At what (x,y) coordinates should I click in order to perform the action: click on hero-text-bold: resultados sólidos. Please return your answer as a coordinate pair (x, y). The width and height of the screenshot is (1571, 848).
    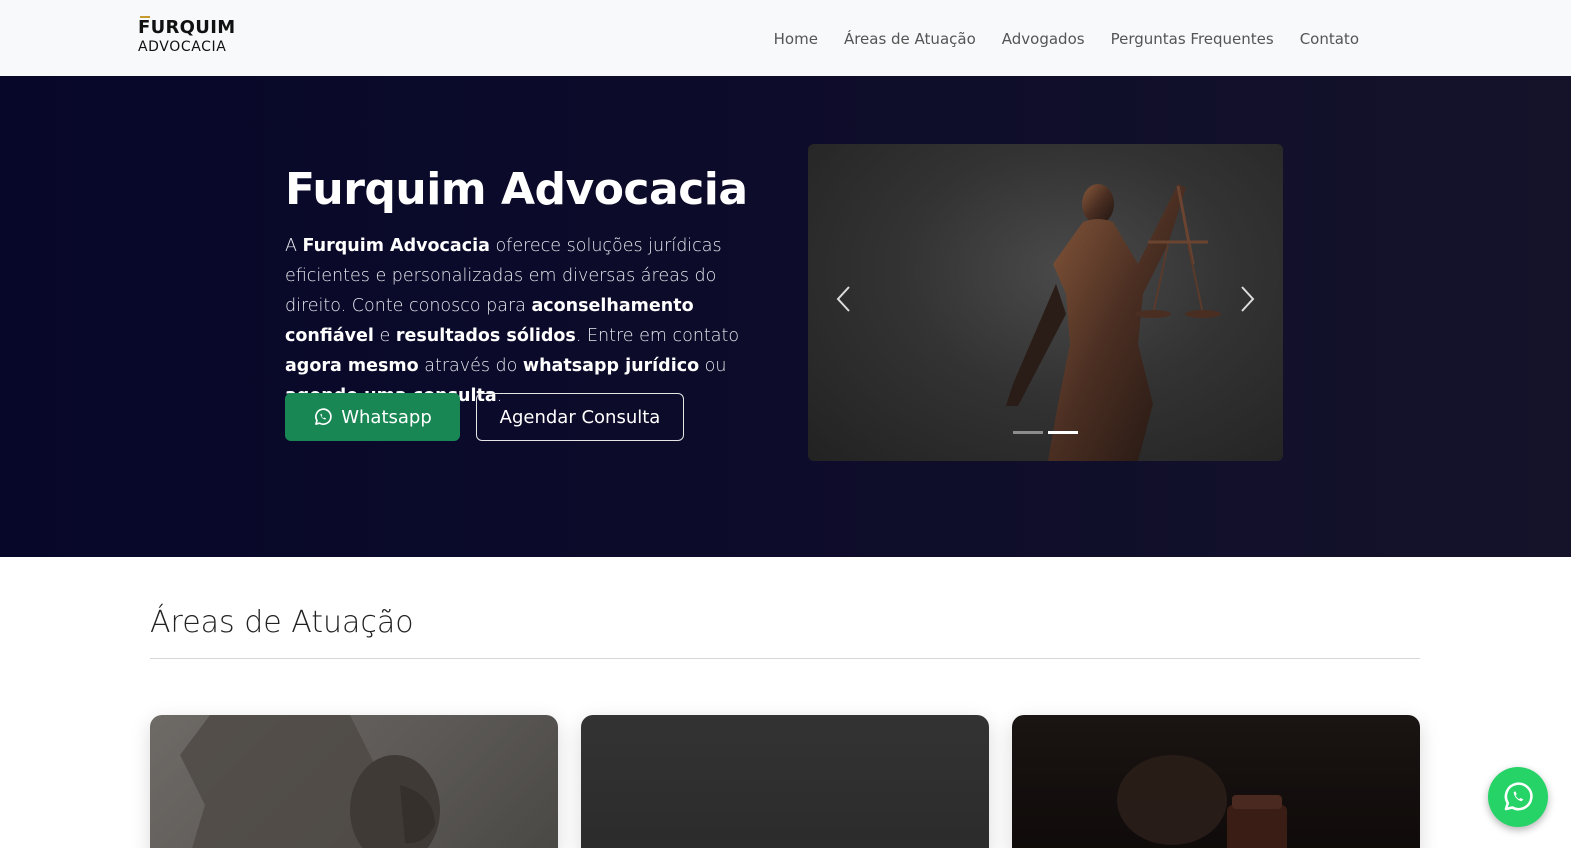
    Looking at the image, I should click on (485, 336).